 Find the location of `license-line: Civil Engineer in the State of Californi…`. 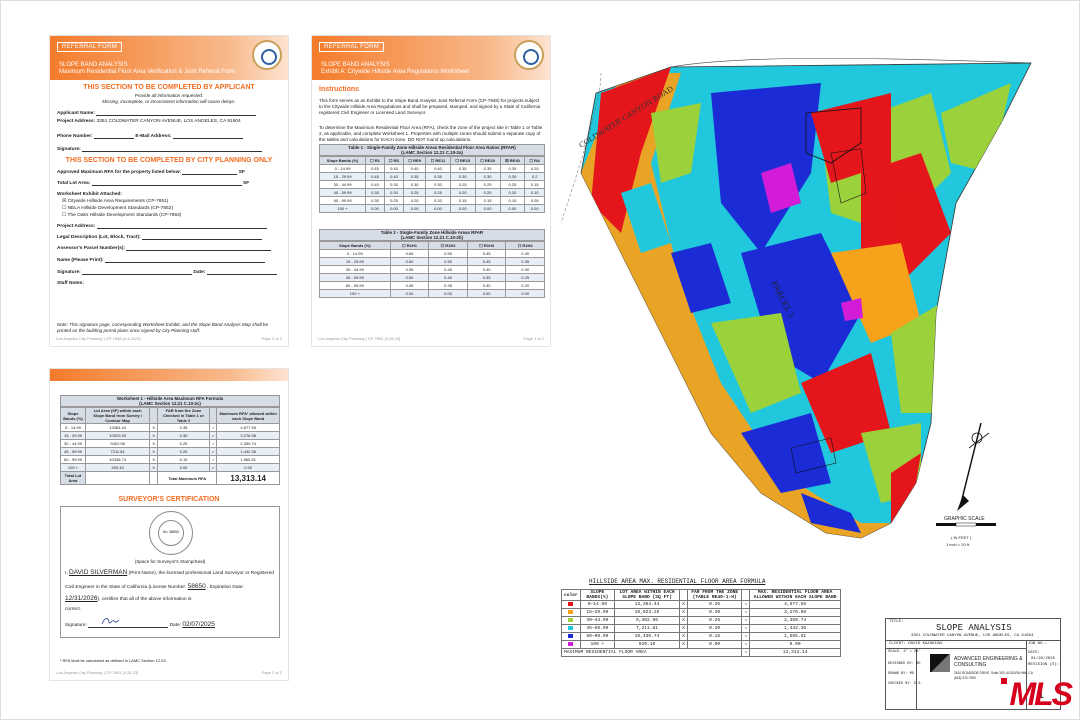

license-line: Civil Engineer in the State of Californi… is located at coordinates (154, 586).